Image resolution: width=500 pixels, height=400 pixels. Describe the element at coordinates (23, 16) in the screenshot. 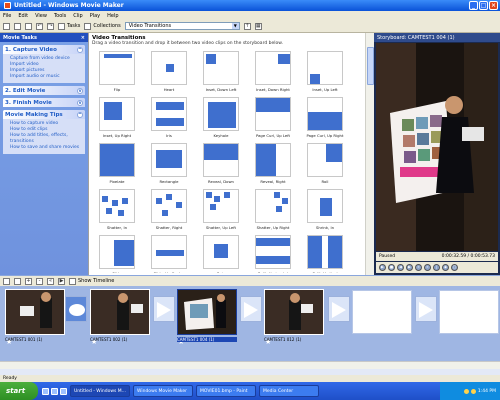

I see `menu-edit: Edit` at that location.